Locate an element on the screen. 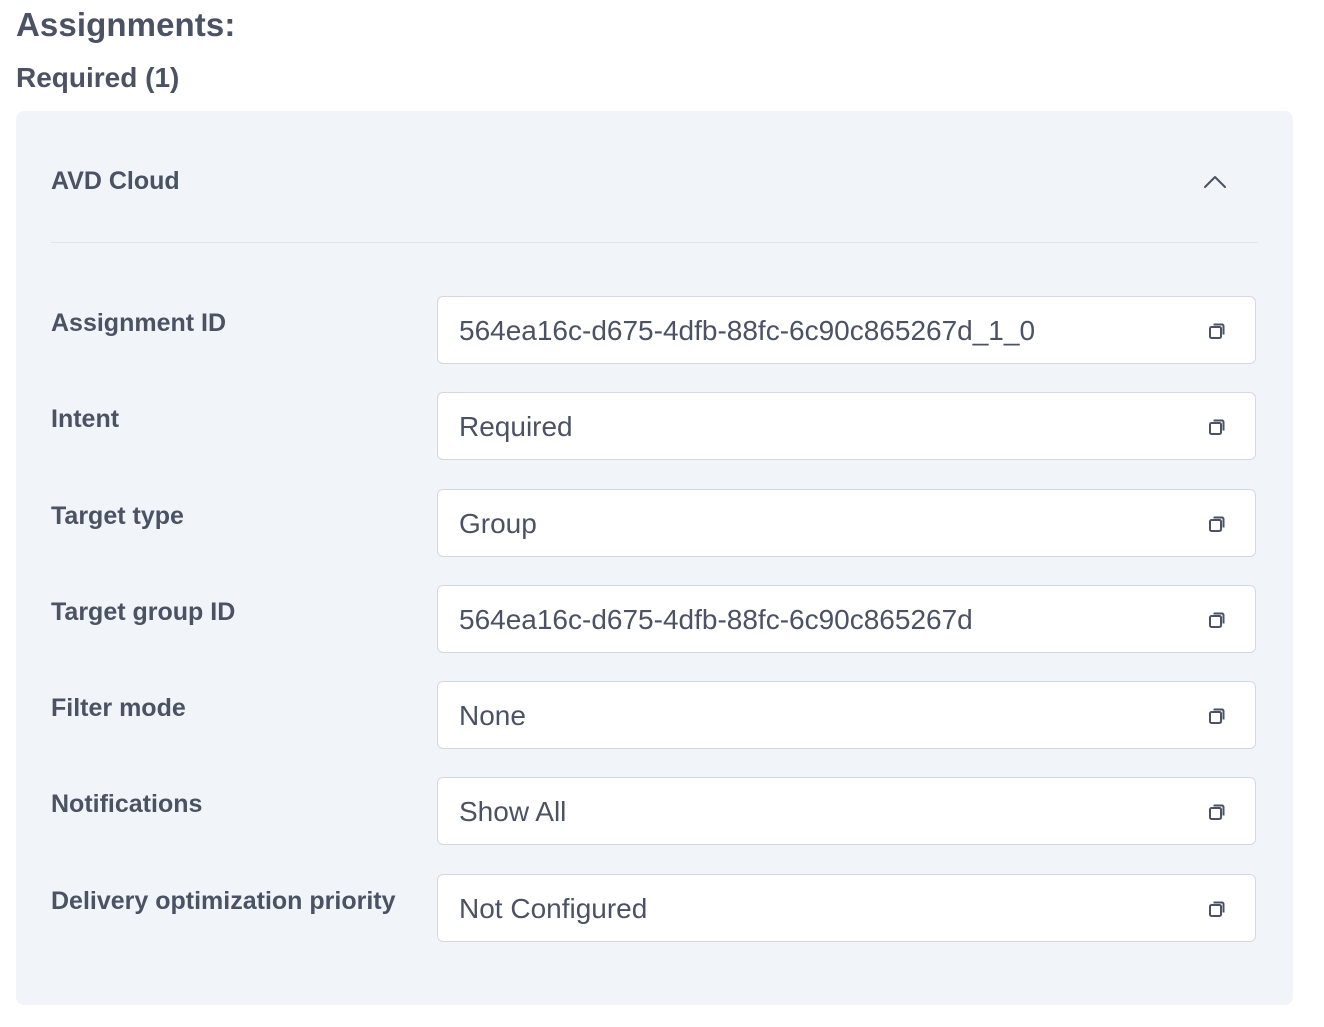 The width and height of the screenshot is (1324, 1027). assignment-id-field: 564ea16c-d675-4dfb-88fc-6c90c865267d_1_0 is located at coordinates (846, 330).